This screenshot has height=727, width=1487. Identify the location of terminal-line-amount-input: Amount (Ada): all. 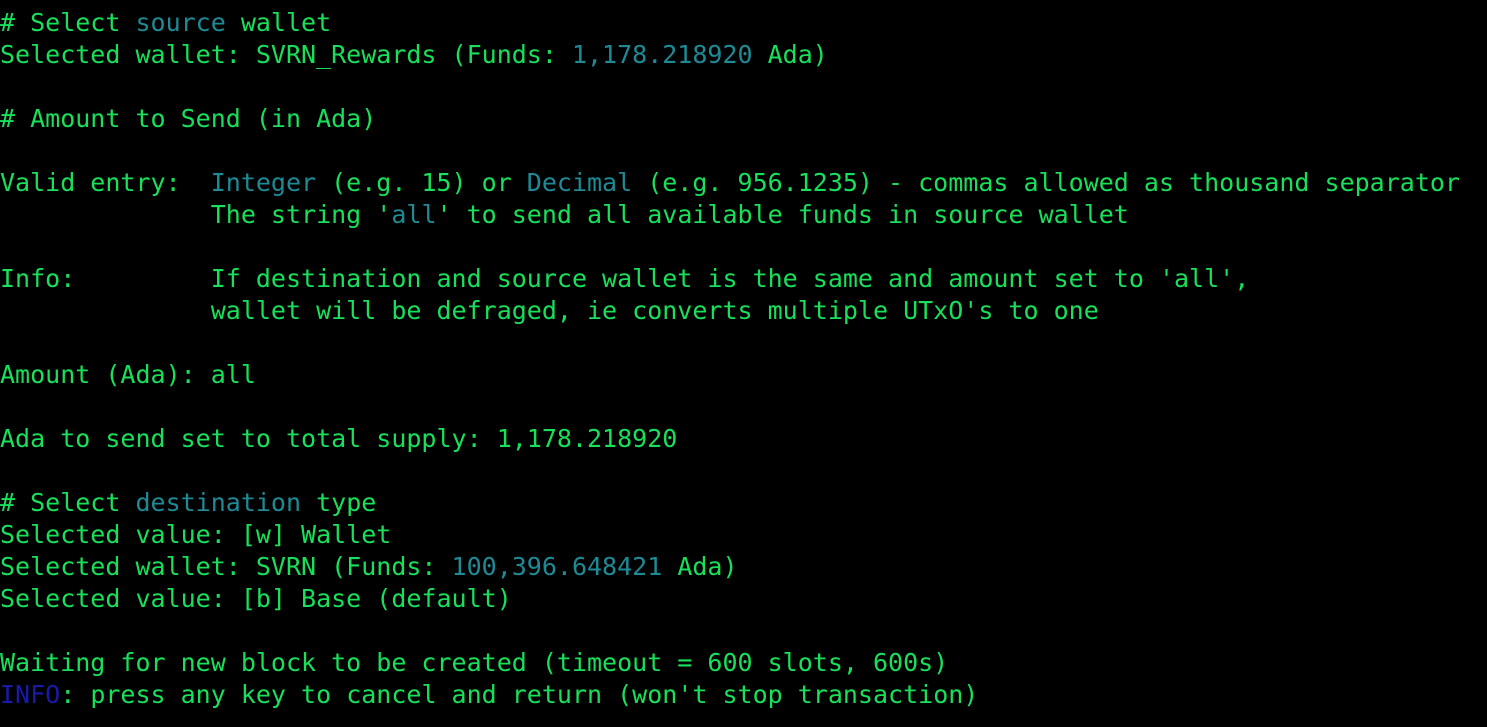
(743, 375).